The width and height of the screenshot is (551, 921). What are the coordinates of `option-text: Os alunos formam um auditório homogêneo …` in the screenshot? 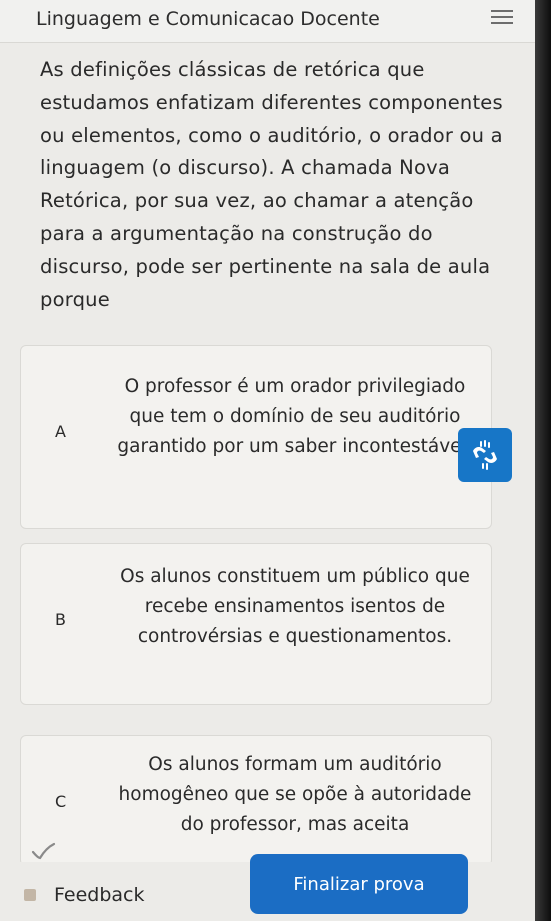 It's located at (295, 794).